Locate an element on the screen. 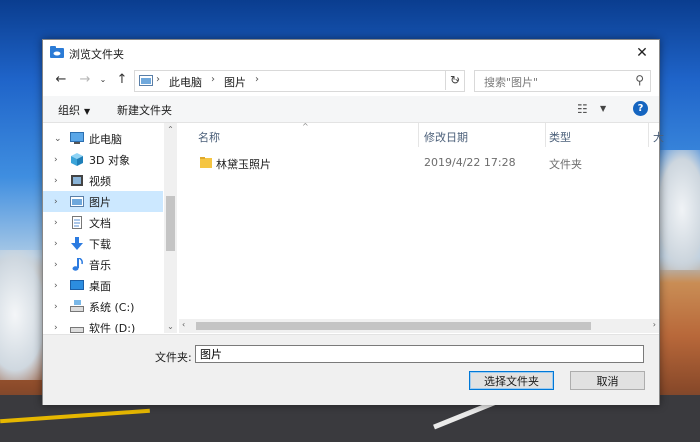 This screenshot has height=442, width=700. column-header-more: 大 is located at coordinates (658, 137).